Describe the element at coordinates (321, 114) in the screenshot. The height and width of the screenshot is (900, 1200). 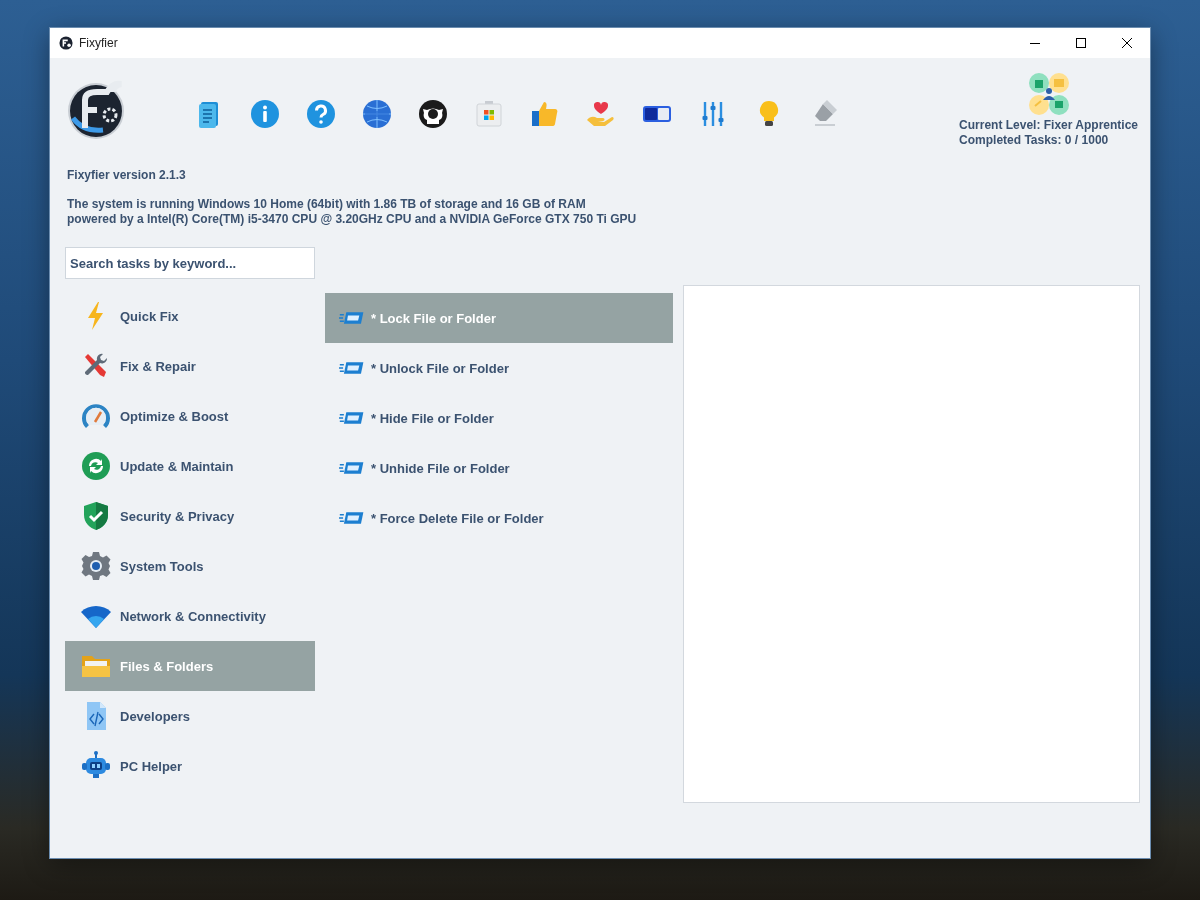
I see `help-icon` at that location.